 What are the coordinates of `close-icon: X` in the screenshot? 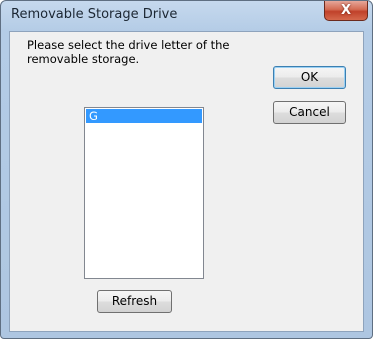 It's located at (346, 10).